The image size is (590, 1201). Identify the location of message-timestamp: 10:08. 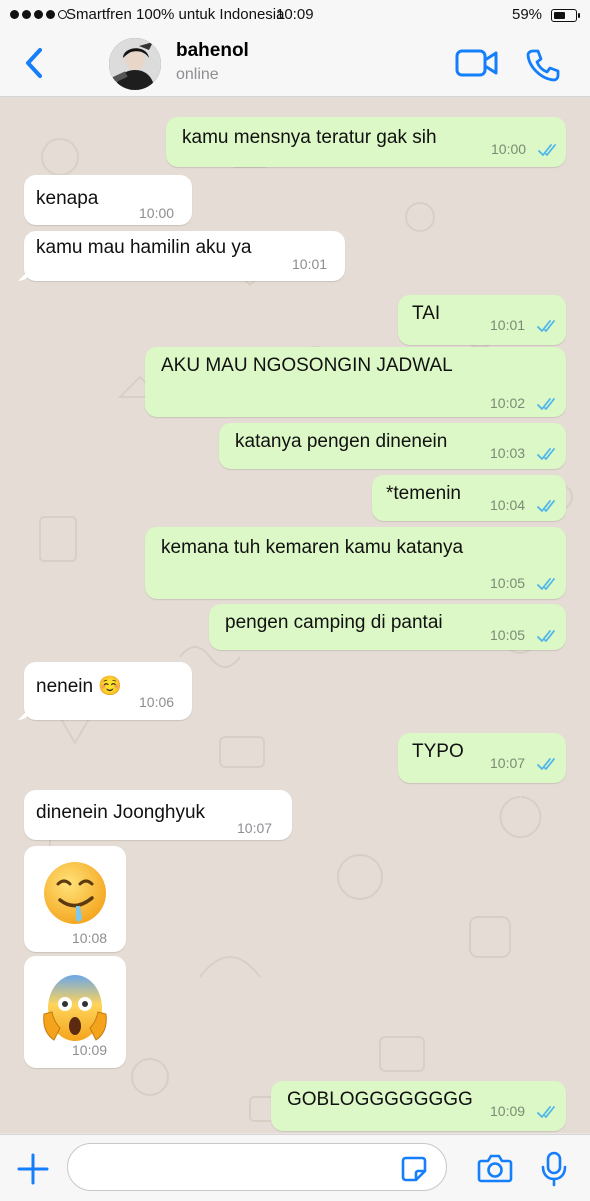
(90, 938).